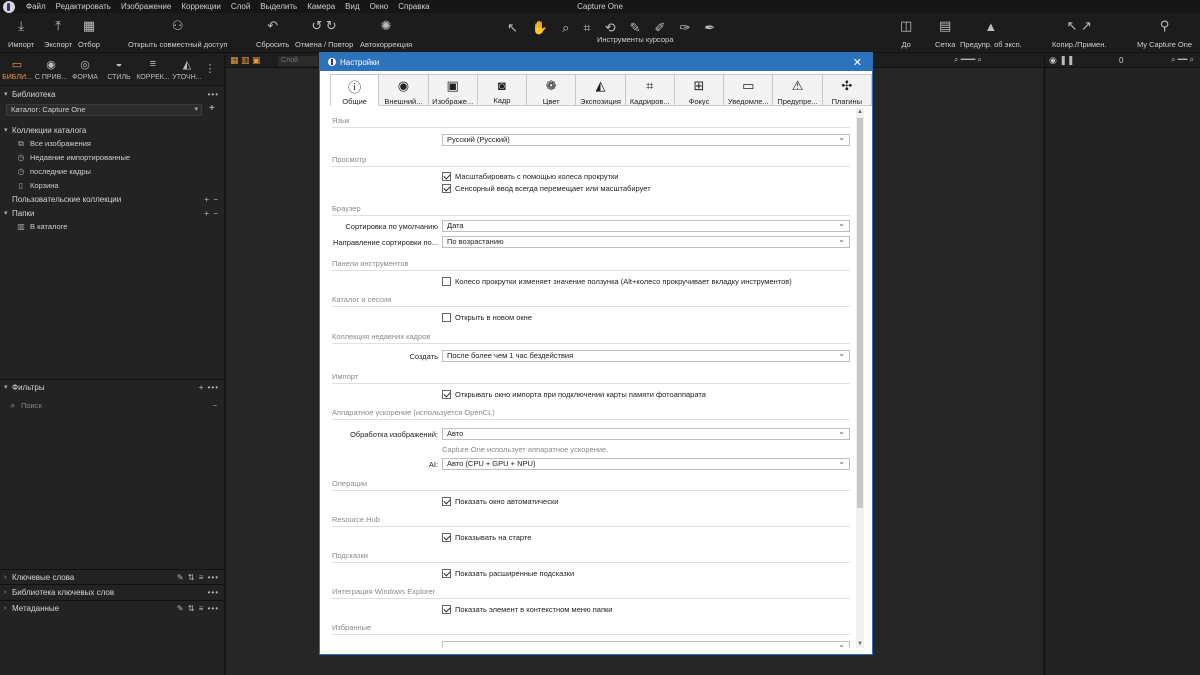 This screenshot has width=1200, height=675. What do you see at coordinates (847, 90) in the screenshot?
I see `tab-plugins: ✣ Плагины` at bounding box center [847, 90].